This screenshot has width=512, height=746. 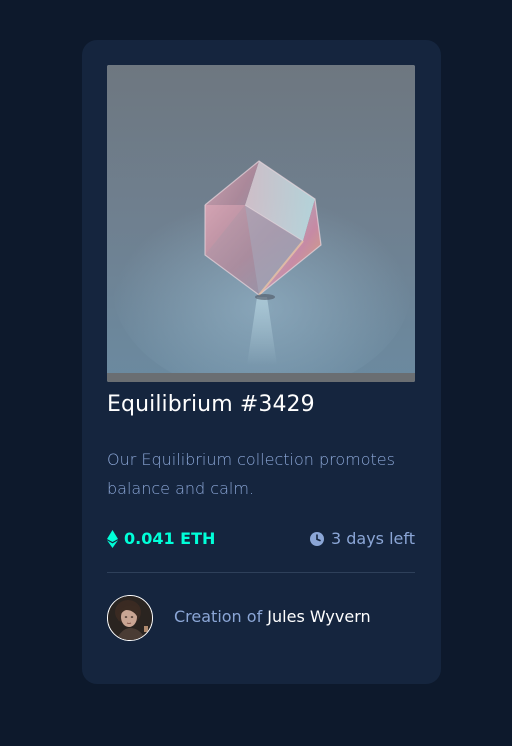 I want to click on ethereum-icon, so click(x=112, y=538).